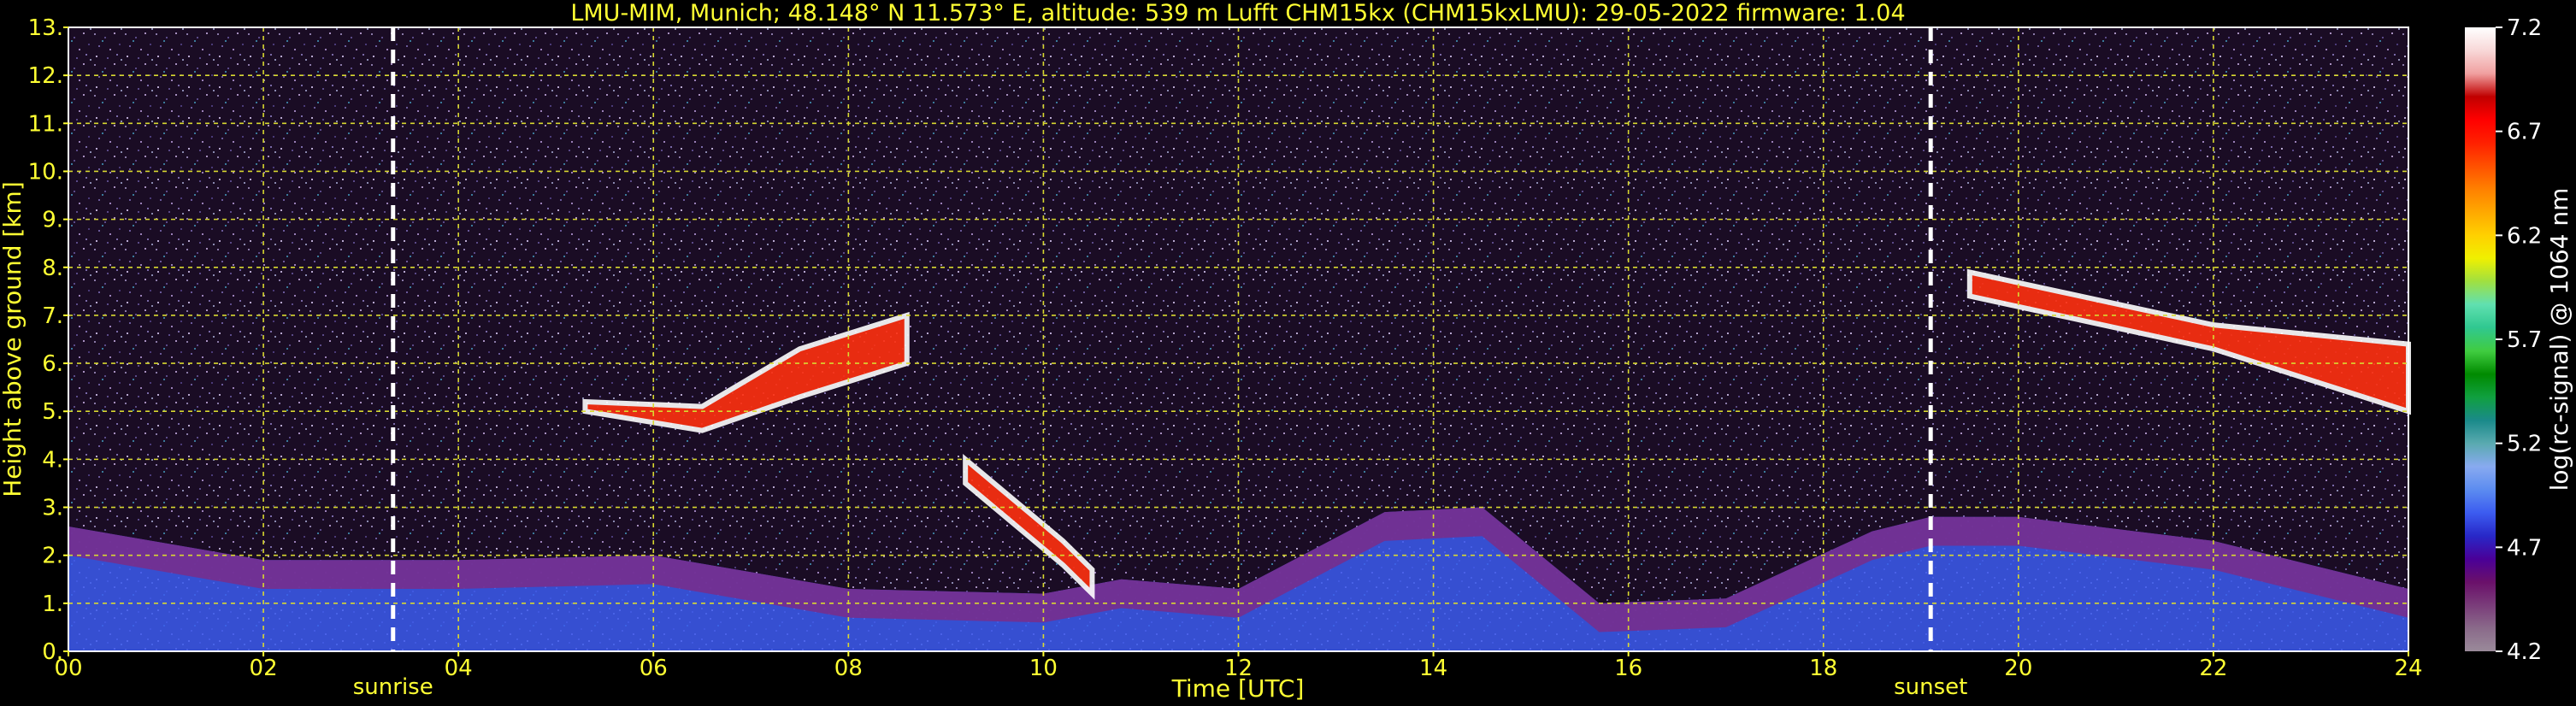 The height and width of the screenshot is (706, 2576). Describe the element at coordinates (52, 220) in the screenshot. I see `y-tick-label: 9.` at that location.